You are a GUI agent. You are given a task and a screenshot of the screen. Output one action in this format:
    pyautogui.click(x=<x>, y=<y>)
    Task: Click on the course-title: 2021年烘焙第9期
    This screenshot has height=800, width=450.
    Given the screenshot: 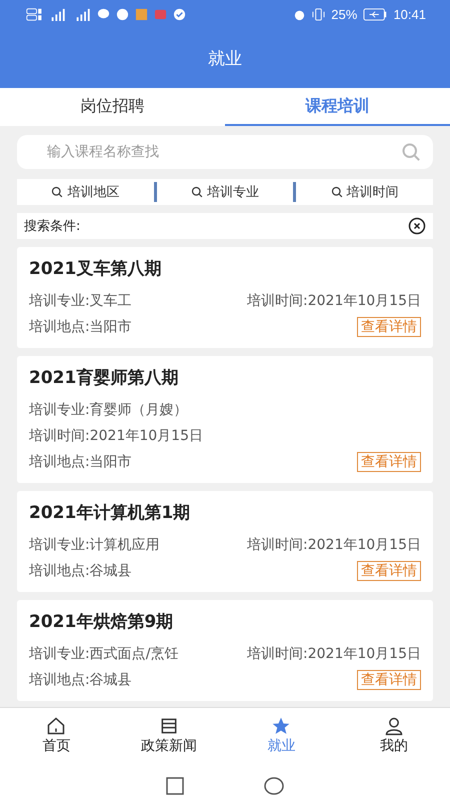 What is the action you would take?
    pyautogui.click(x=101, y=622)
    